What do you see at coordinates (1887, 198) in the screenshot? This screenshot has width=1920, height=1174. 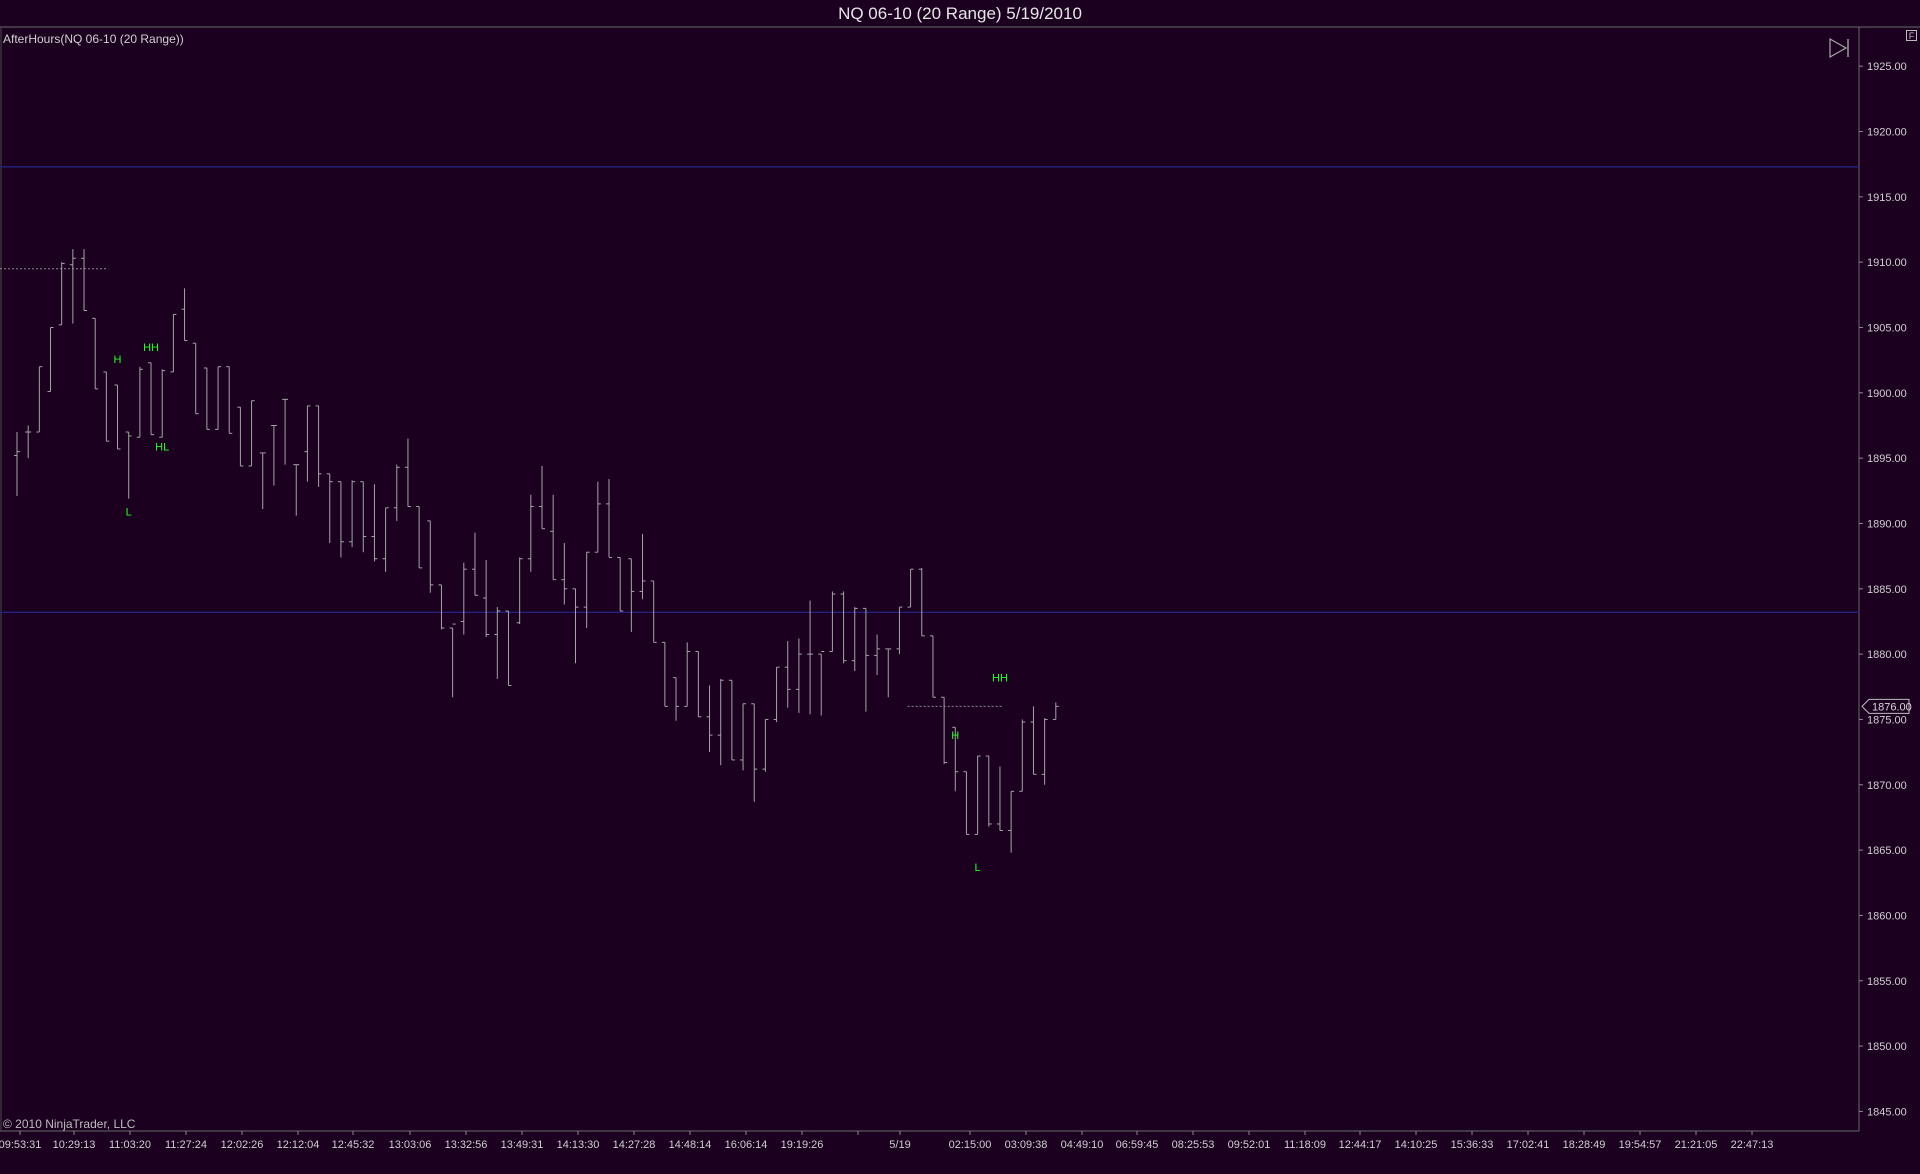 I see `y-tick-label-2: 1915.00` at bounding box center [1887, 198].